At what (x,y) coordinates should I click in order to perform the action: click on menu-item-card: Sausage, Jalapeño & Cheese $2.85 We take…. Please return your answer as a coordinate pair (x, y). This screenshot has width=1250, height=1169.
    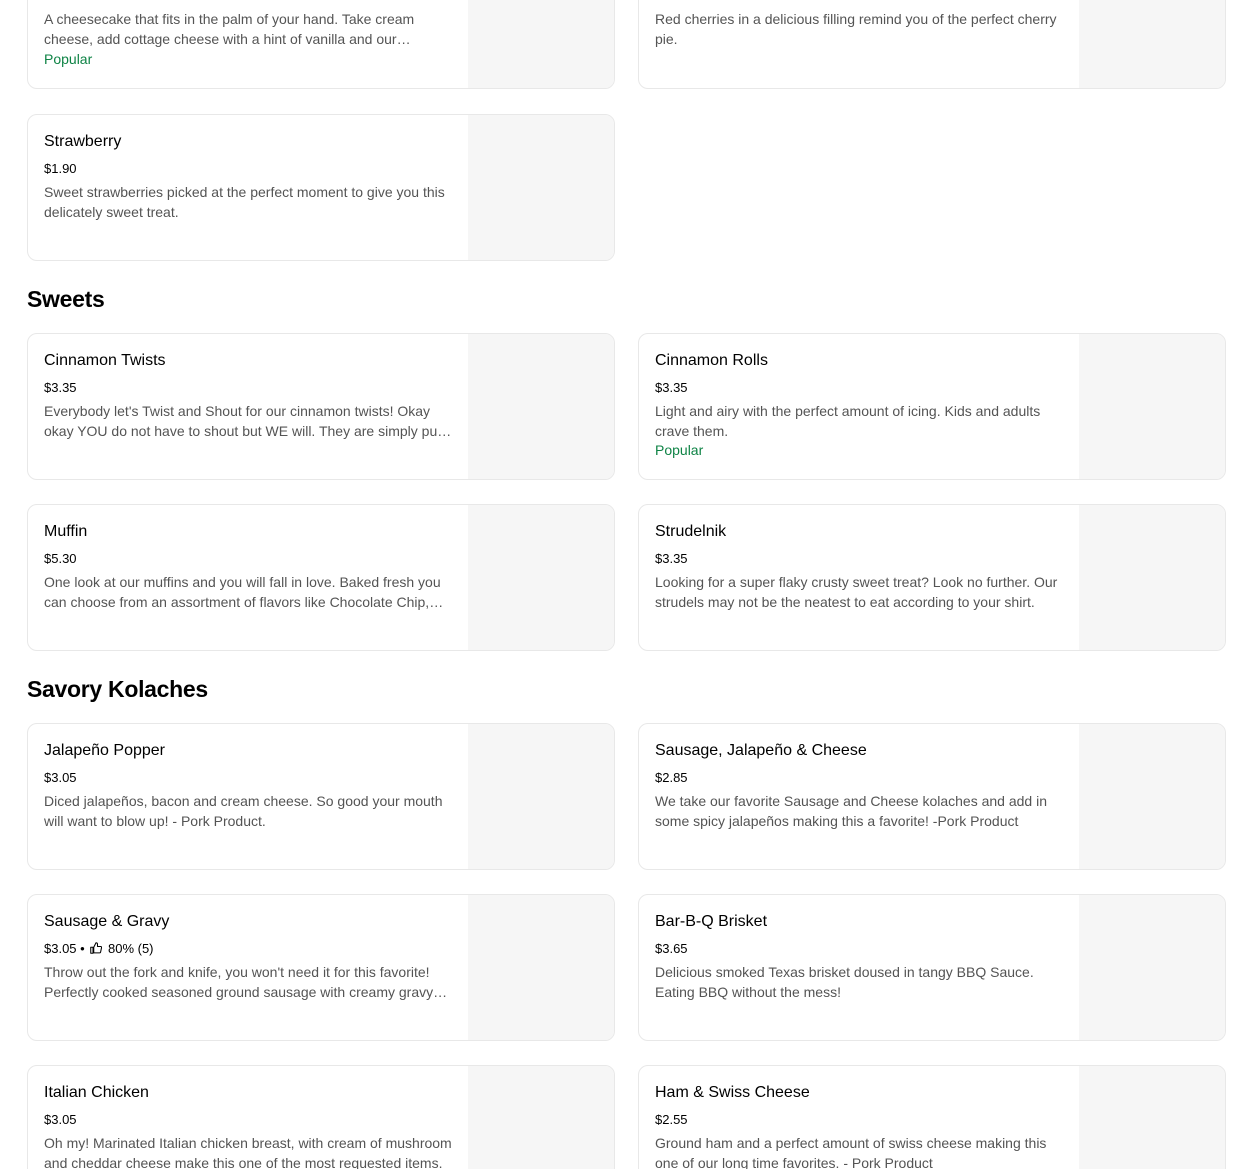
    Looking at the image, I should click on (932, 796).